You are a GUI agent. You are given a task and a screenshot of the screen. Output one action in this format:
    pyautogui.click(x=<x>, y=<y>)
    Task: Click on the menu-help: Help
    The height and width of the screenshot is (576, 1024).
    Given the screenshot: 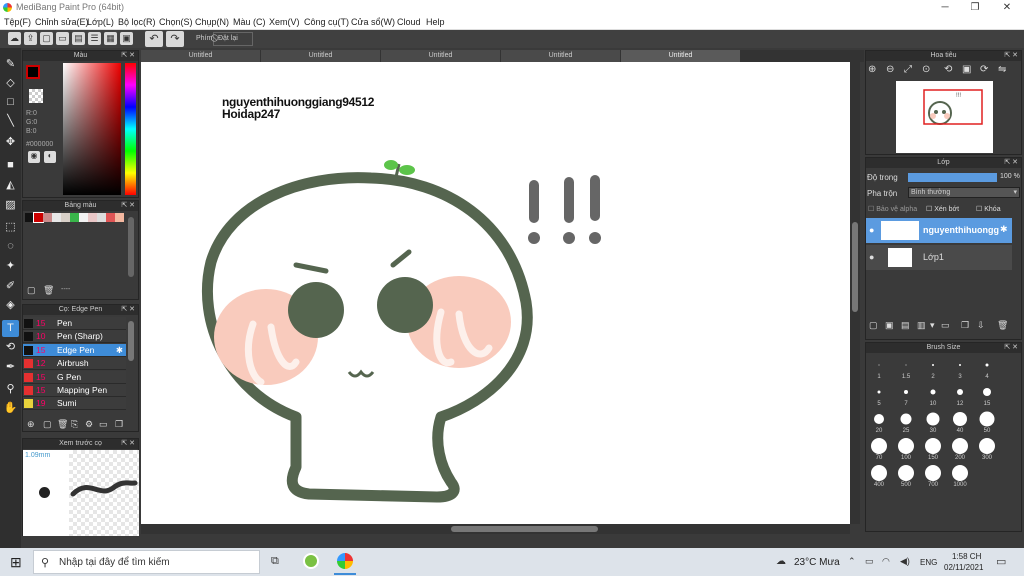 What is the action you would take?
    pyautogui.click(x=435, y=22)
    